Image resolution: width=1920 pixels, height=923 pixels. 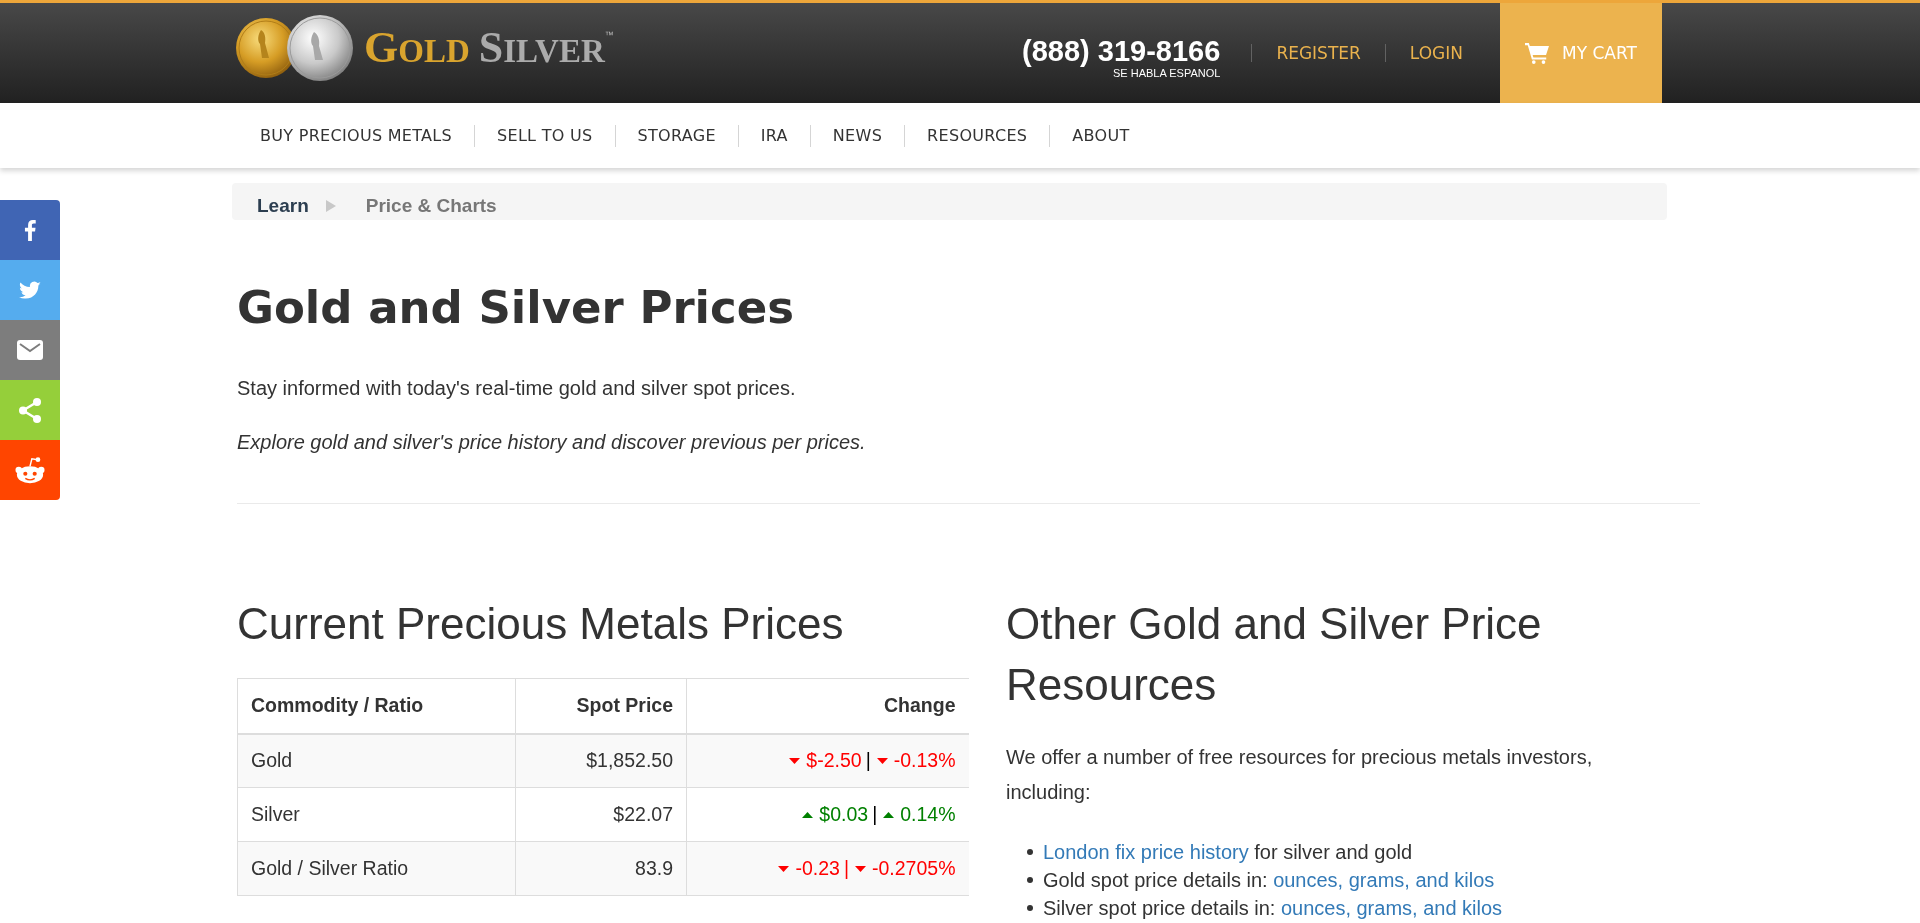 I want to click on change-percent: -0.13%, so click(x=924, y=761).